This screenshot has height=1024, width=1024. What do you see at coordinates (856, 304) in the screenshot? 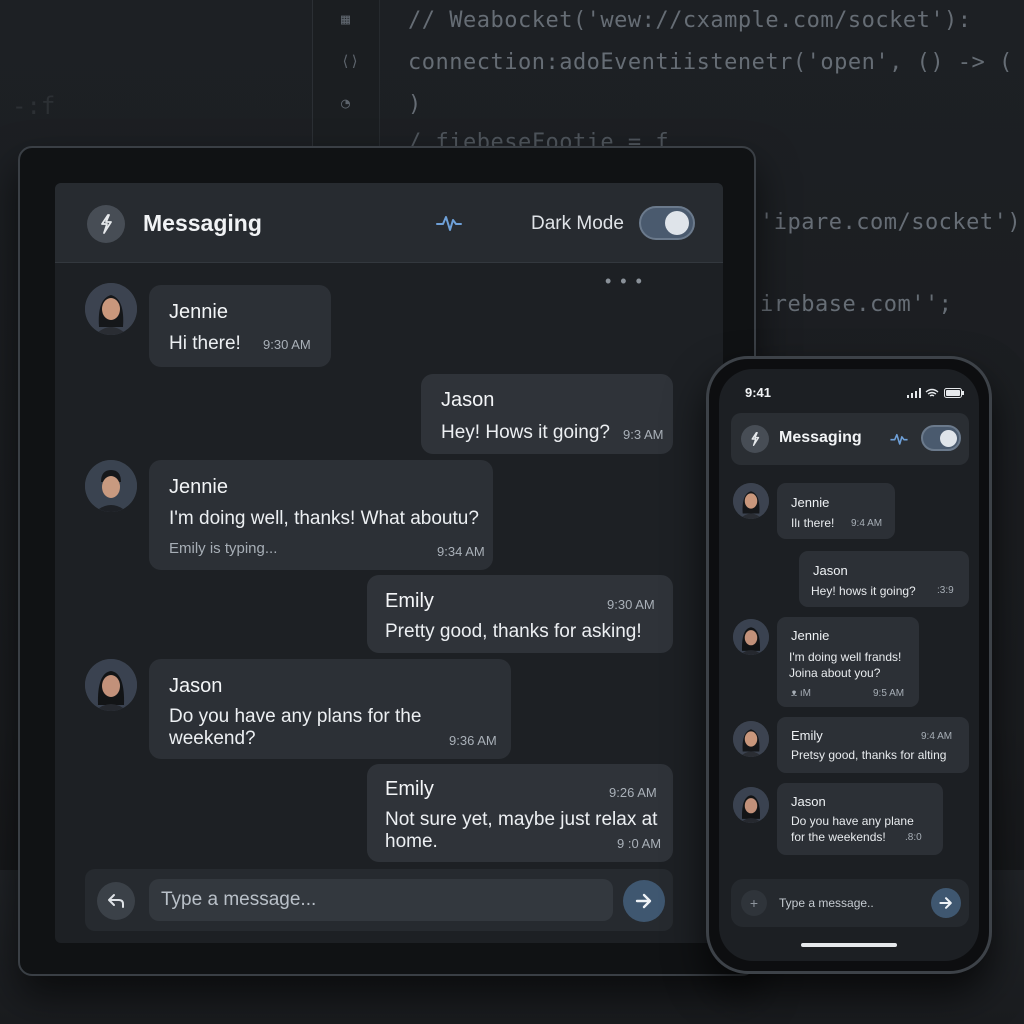
I see `code-line: irebase.com'';` at bounding box center [856, 304].